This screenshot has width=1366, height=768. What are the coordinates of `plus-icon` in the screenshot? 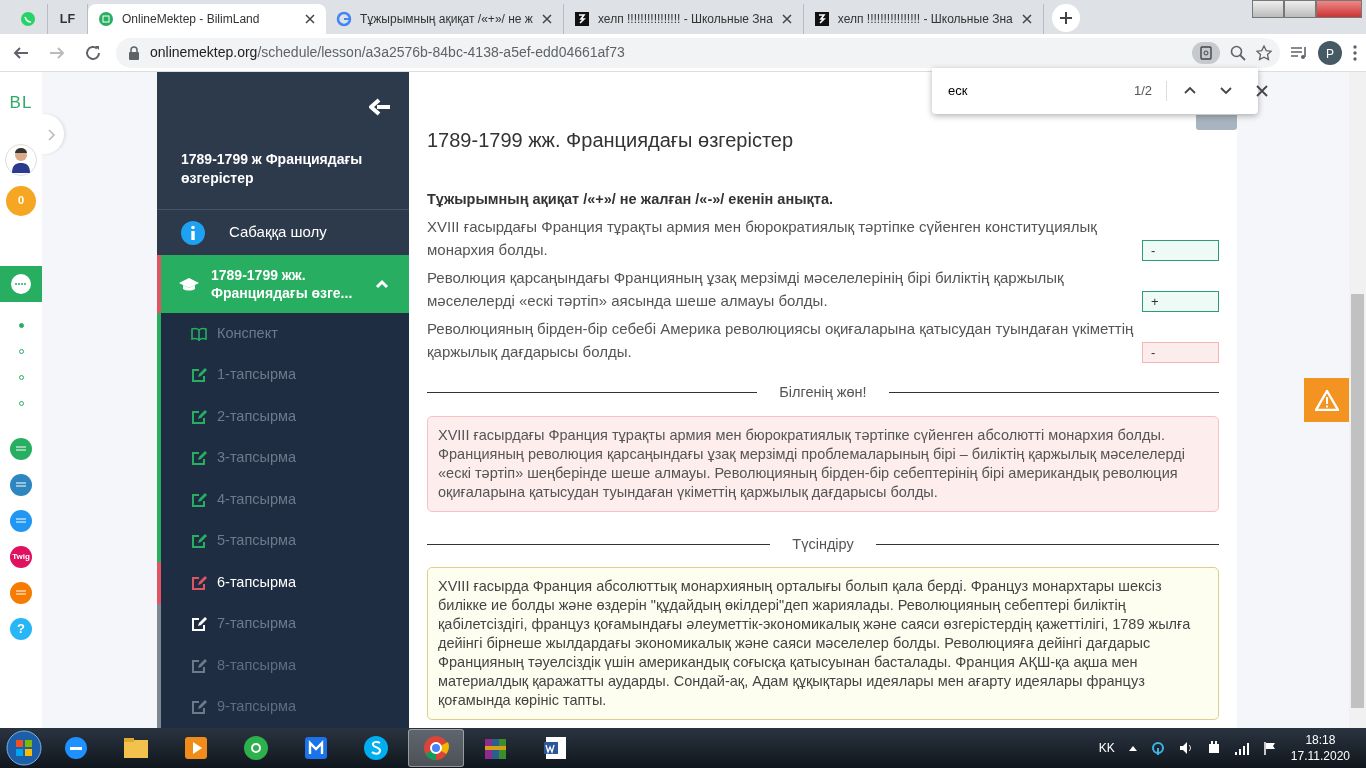 It's located at (1065, 18).